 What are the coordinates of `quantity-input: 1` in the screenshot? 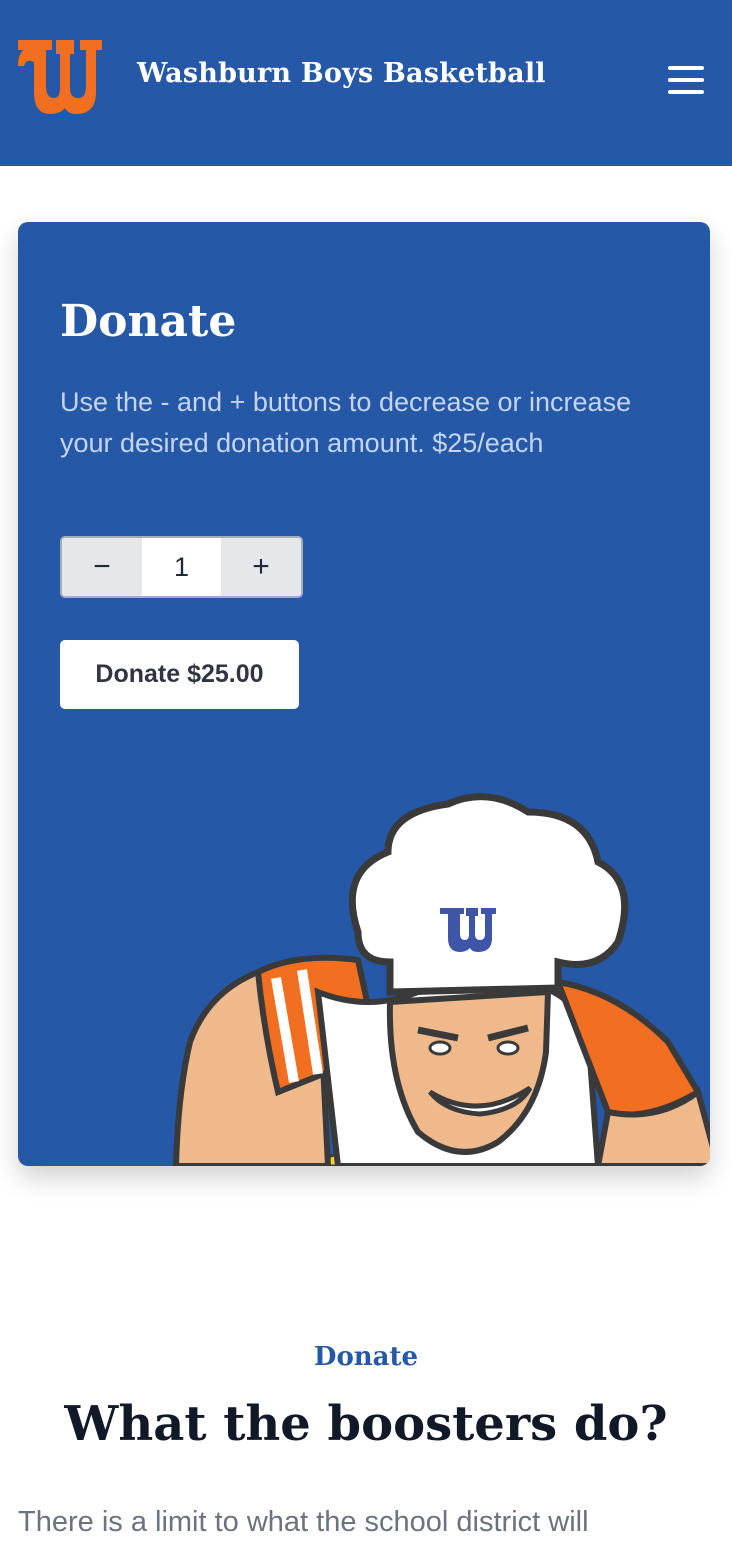 It's located at (181, 567).